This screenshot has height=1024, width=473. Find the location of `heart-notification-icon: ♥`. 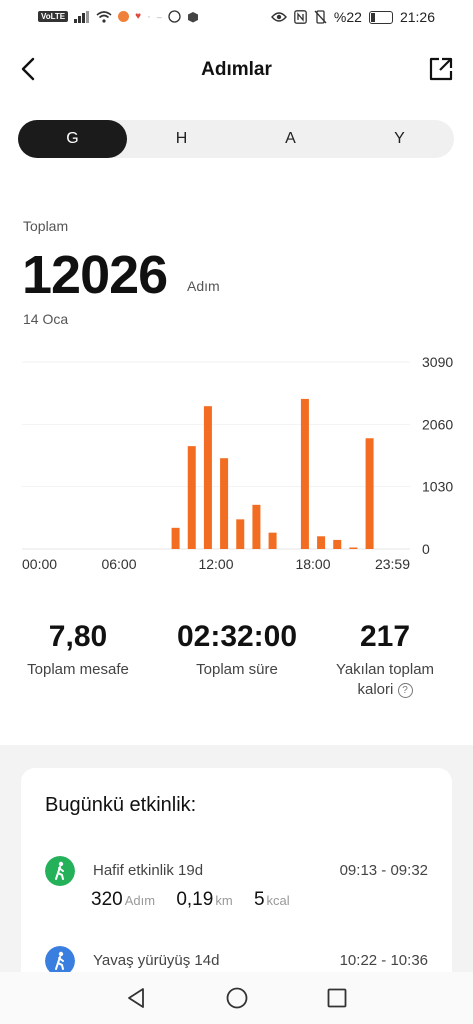

heart-notification-icon: ♥ is located at coordinates (138, 16).